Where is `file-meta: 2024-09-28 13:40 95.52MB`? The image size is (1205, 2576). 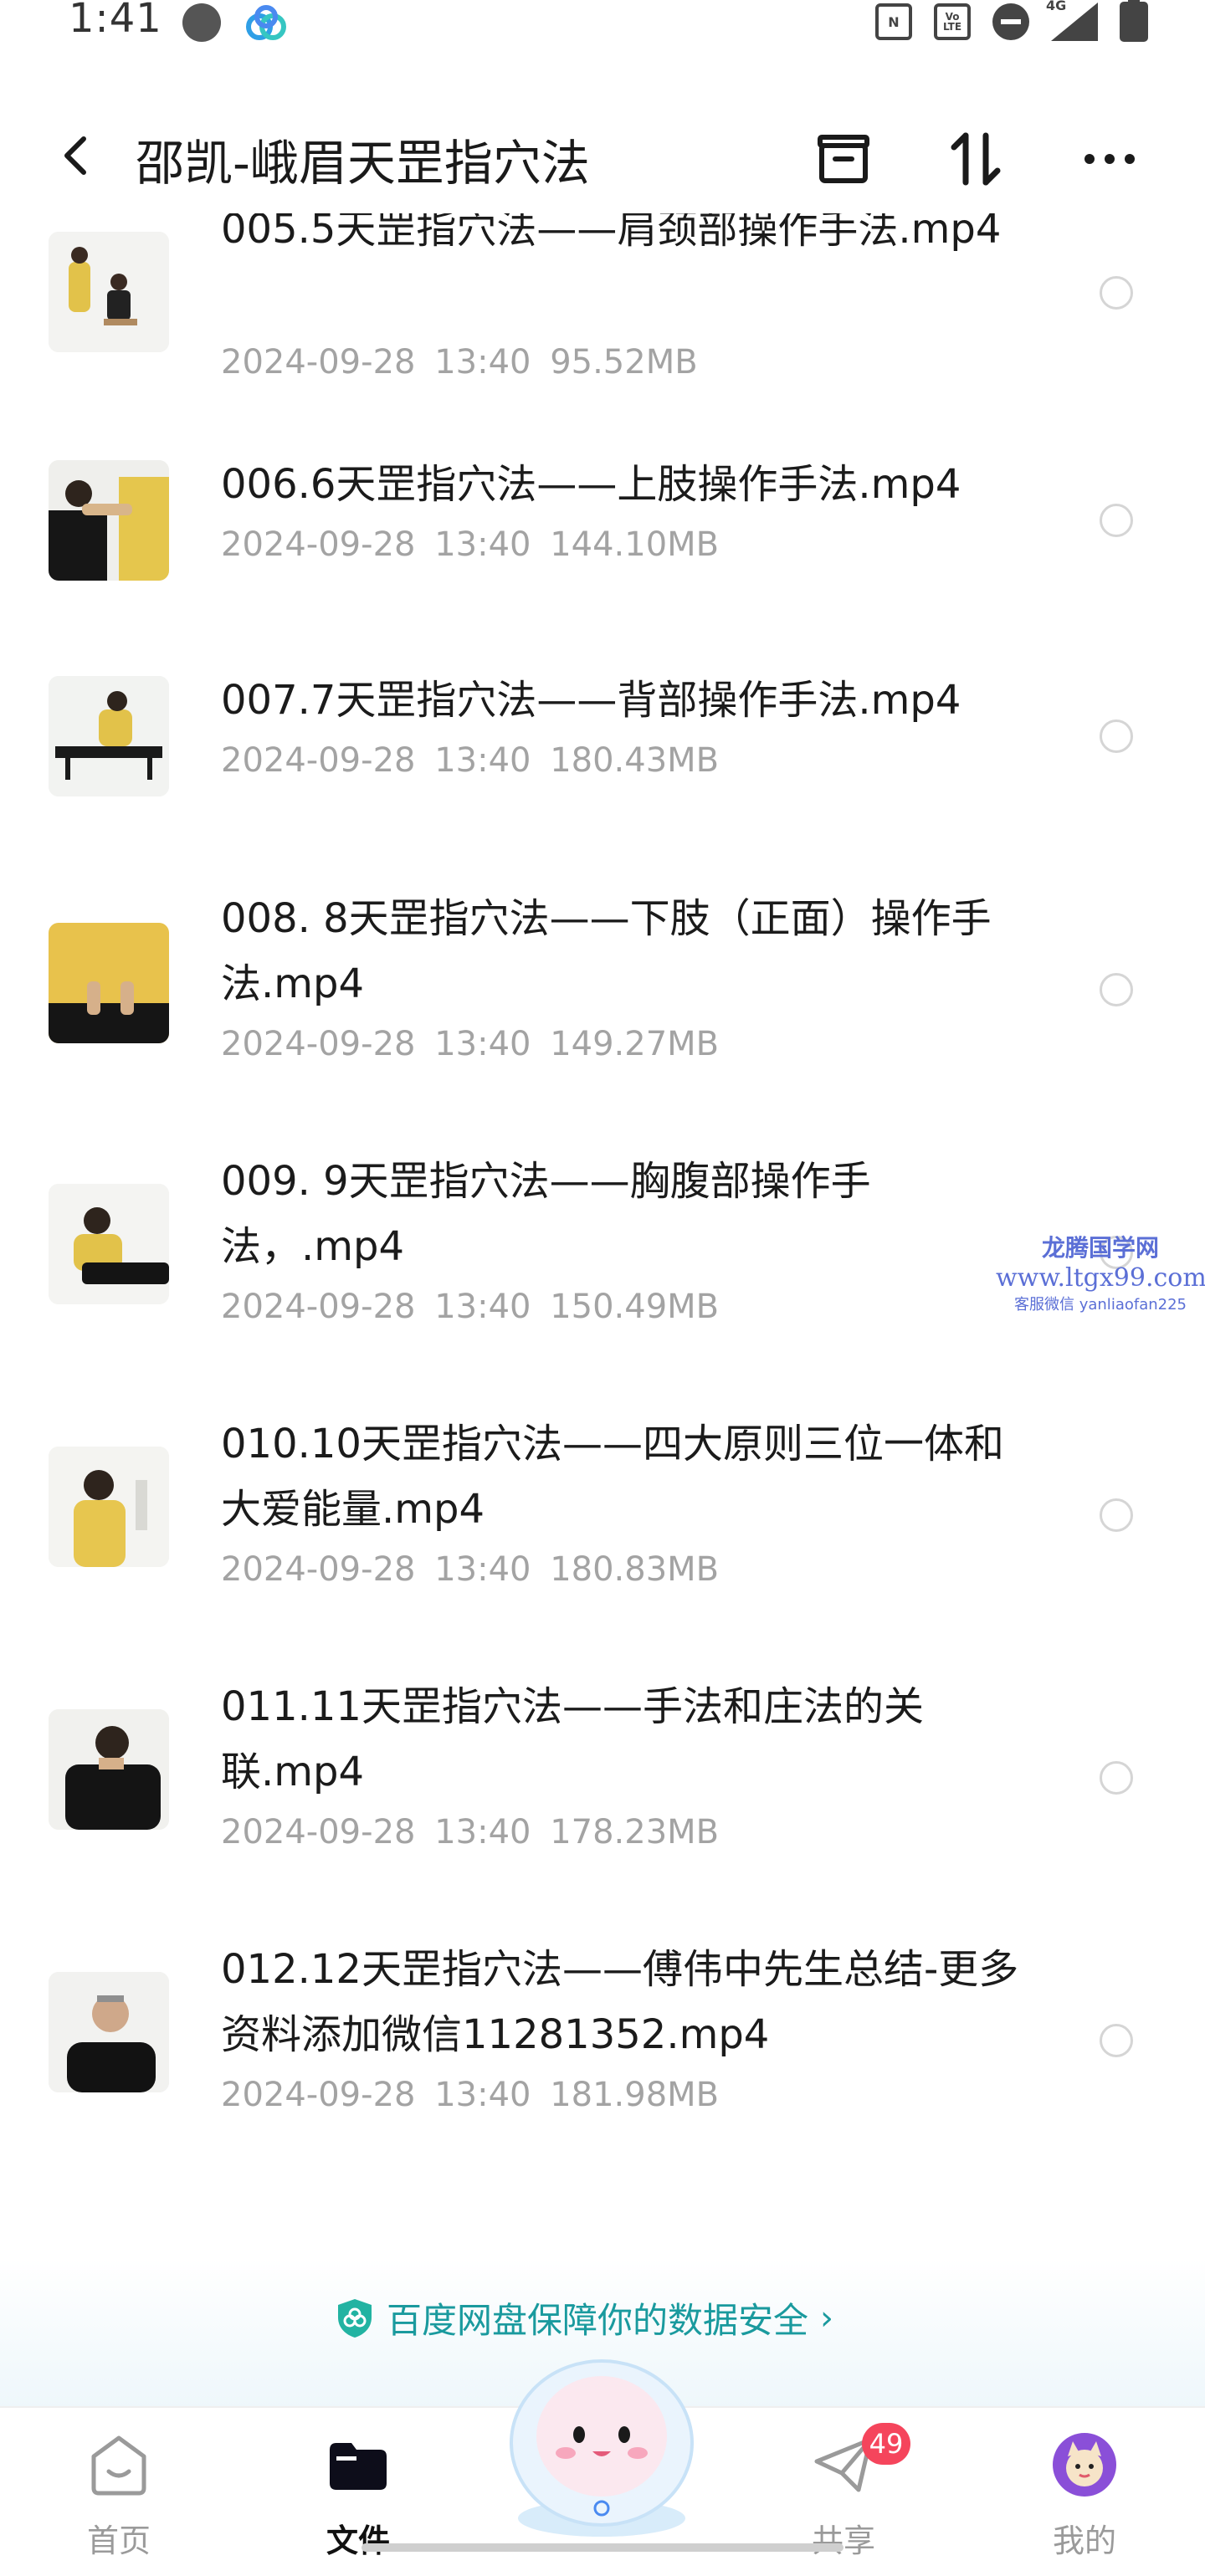
file-meta: 2024-09-28 13:40 95.52MB is located at coordinates (460, 363).